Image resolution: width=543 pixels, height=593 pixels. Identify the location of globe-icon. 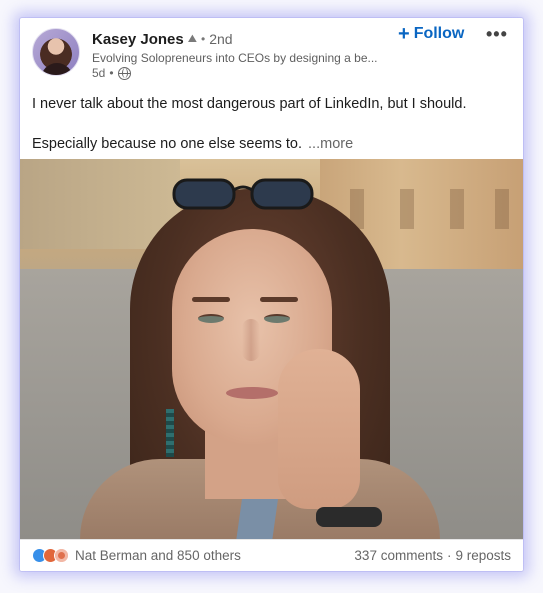
(124, 73).